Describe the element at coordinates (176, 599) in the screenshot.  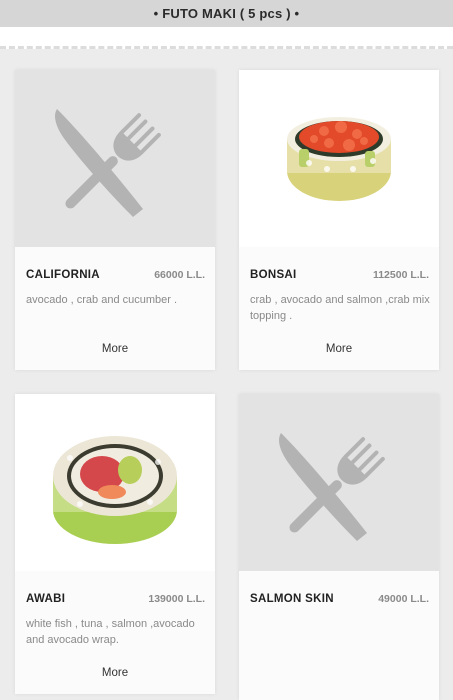
I see `menu-item-price: 139000 L.L.` at that location.